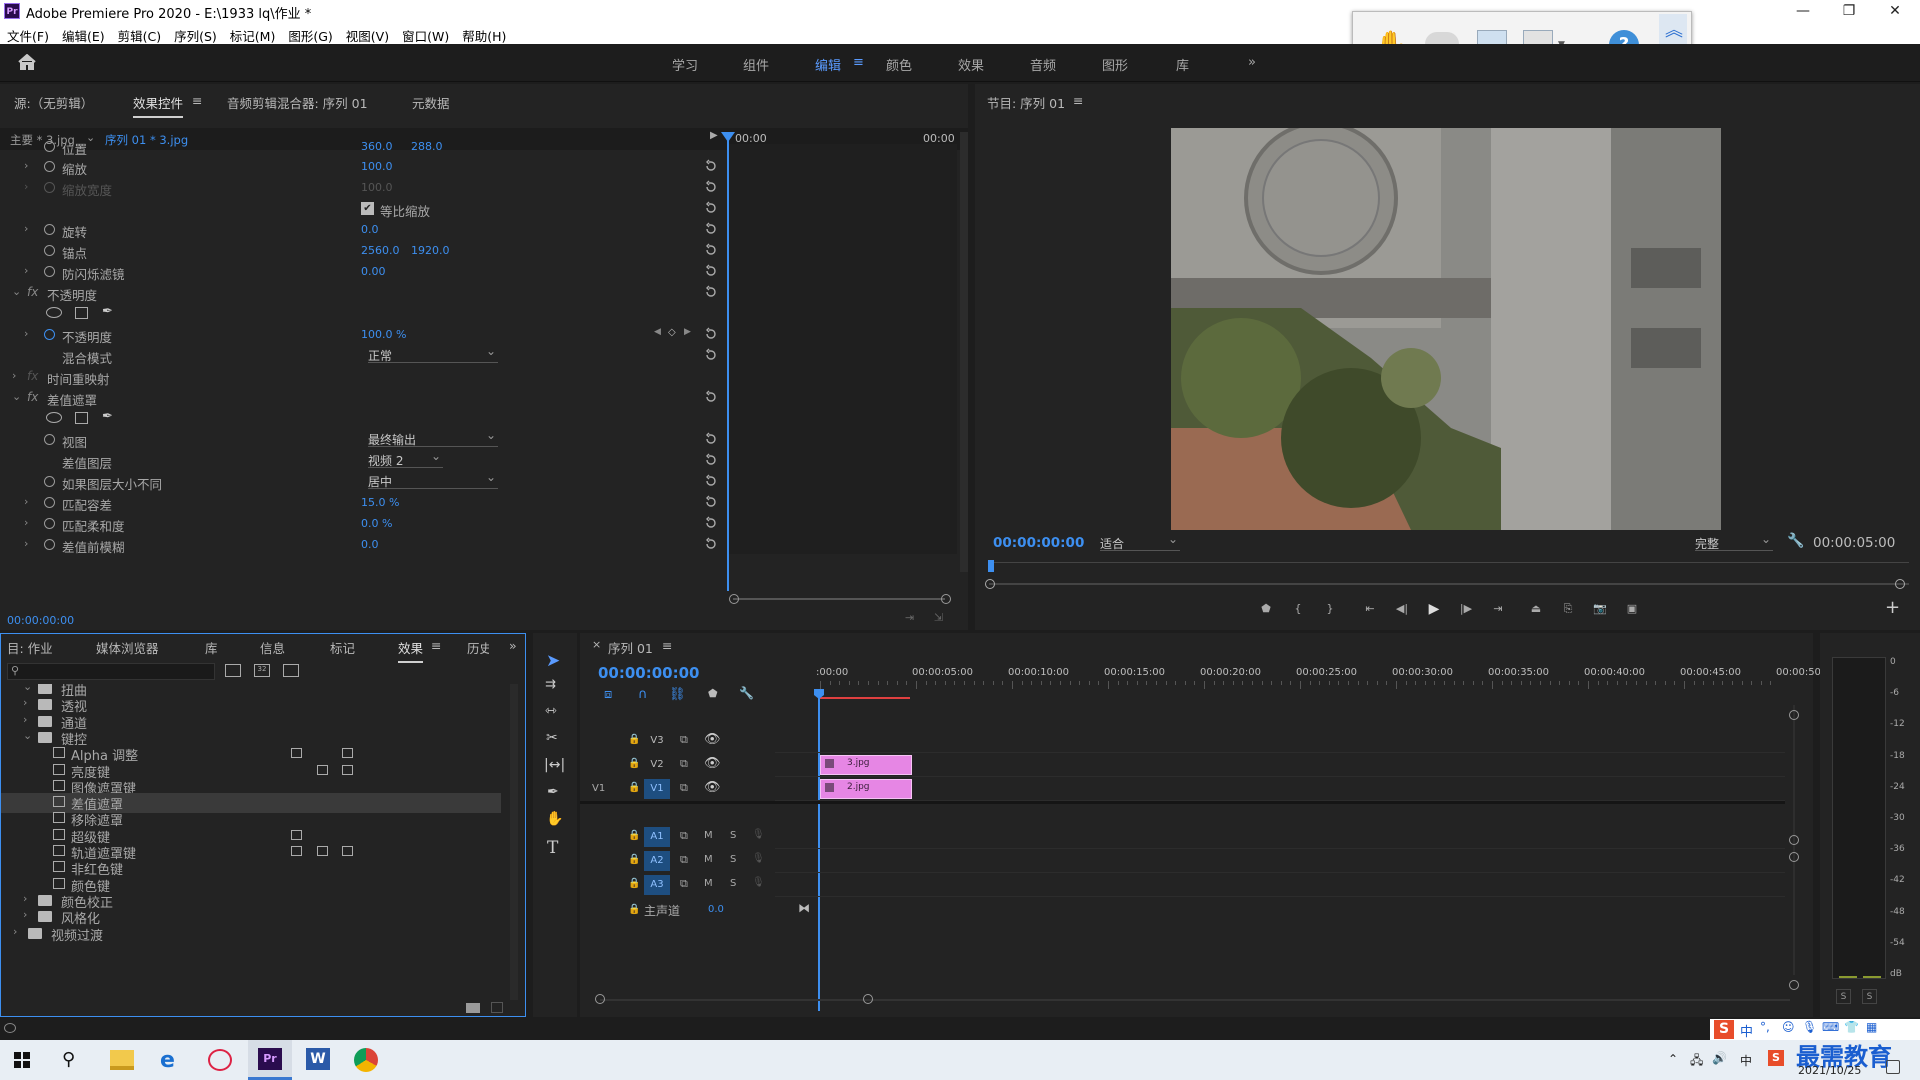 The height and width of the screenshot is (1080, 1920). What do you see at coordinates (430, 250) in the screenshot?
I see `anchor-y-value: 1920.0` at bounding box center [430, 250].